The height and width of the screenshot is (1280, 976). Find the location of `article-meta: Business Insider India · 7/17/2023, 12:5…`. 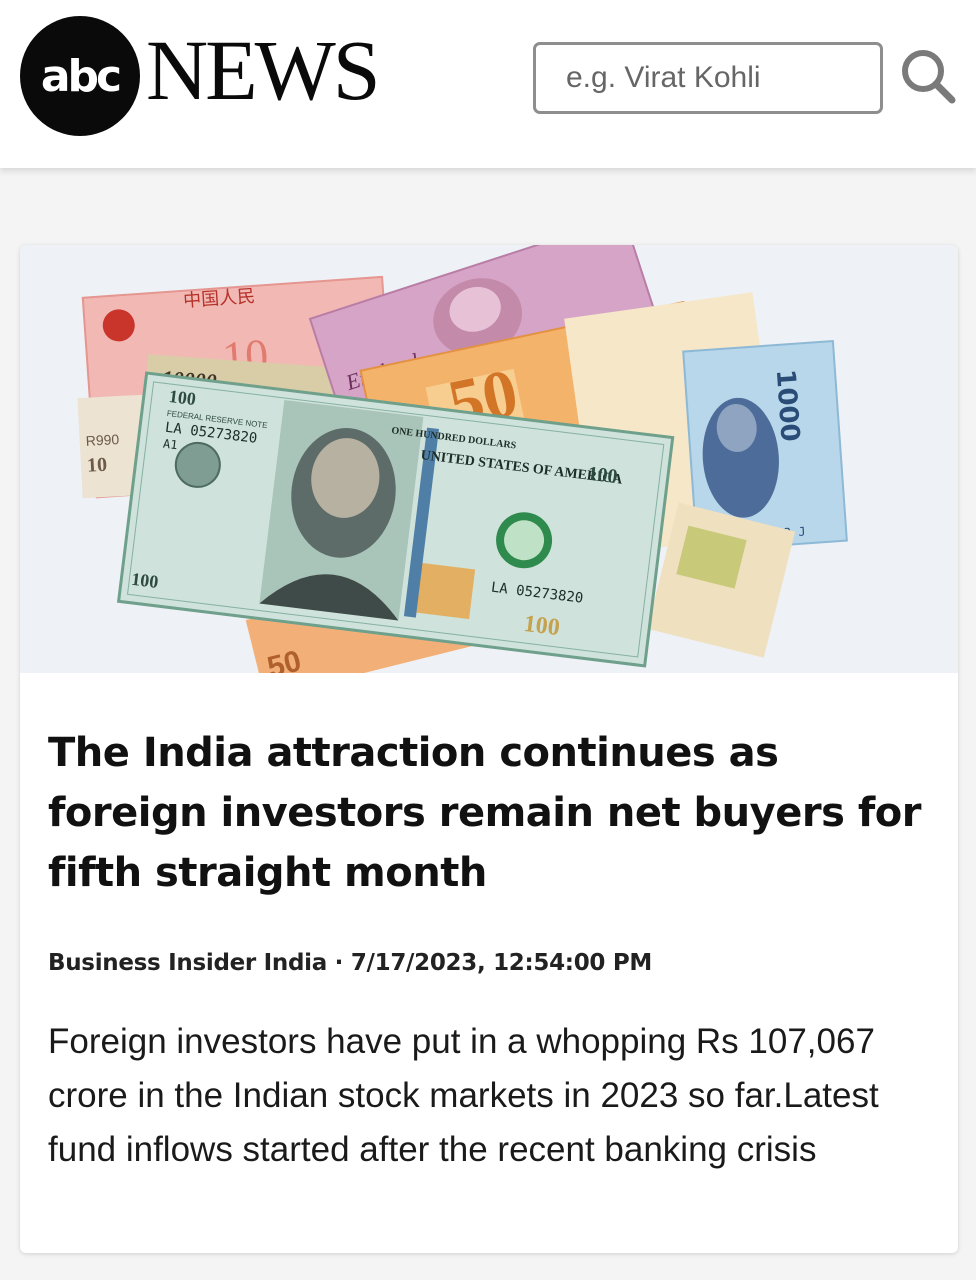

article-meta: Business Insider India · 7/17/2023, 12:5… is located at coordinates (493, 963).